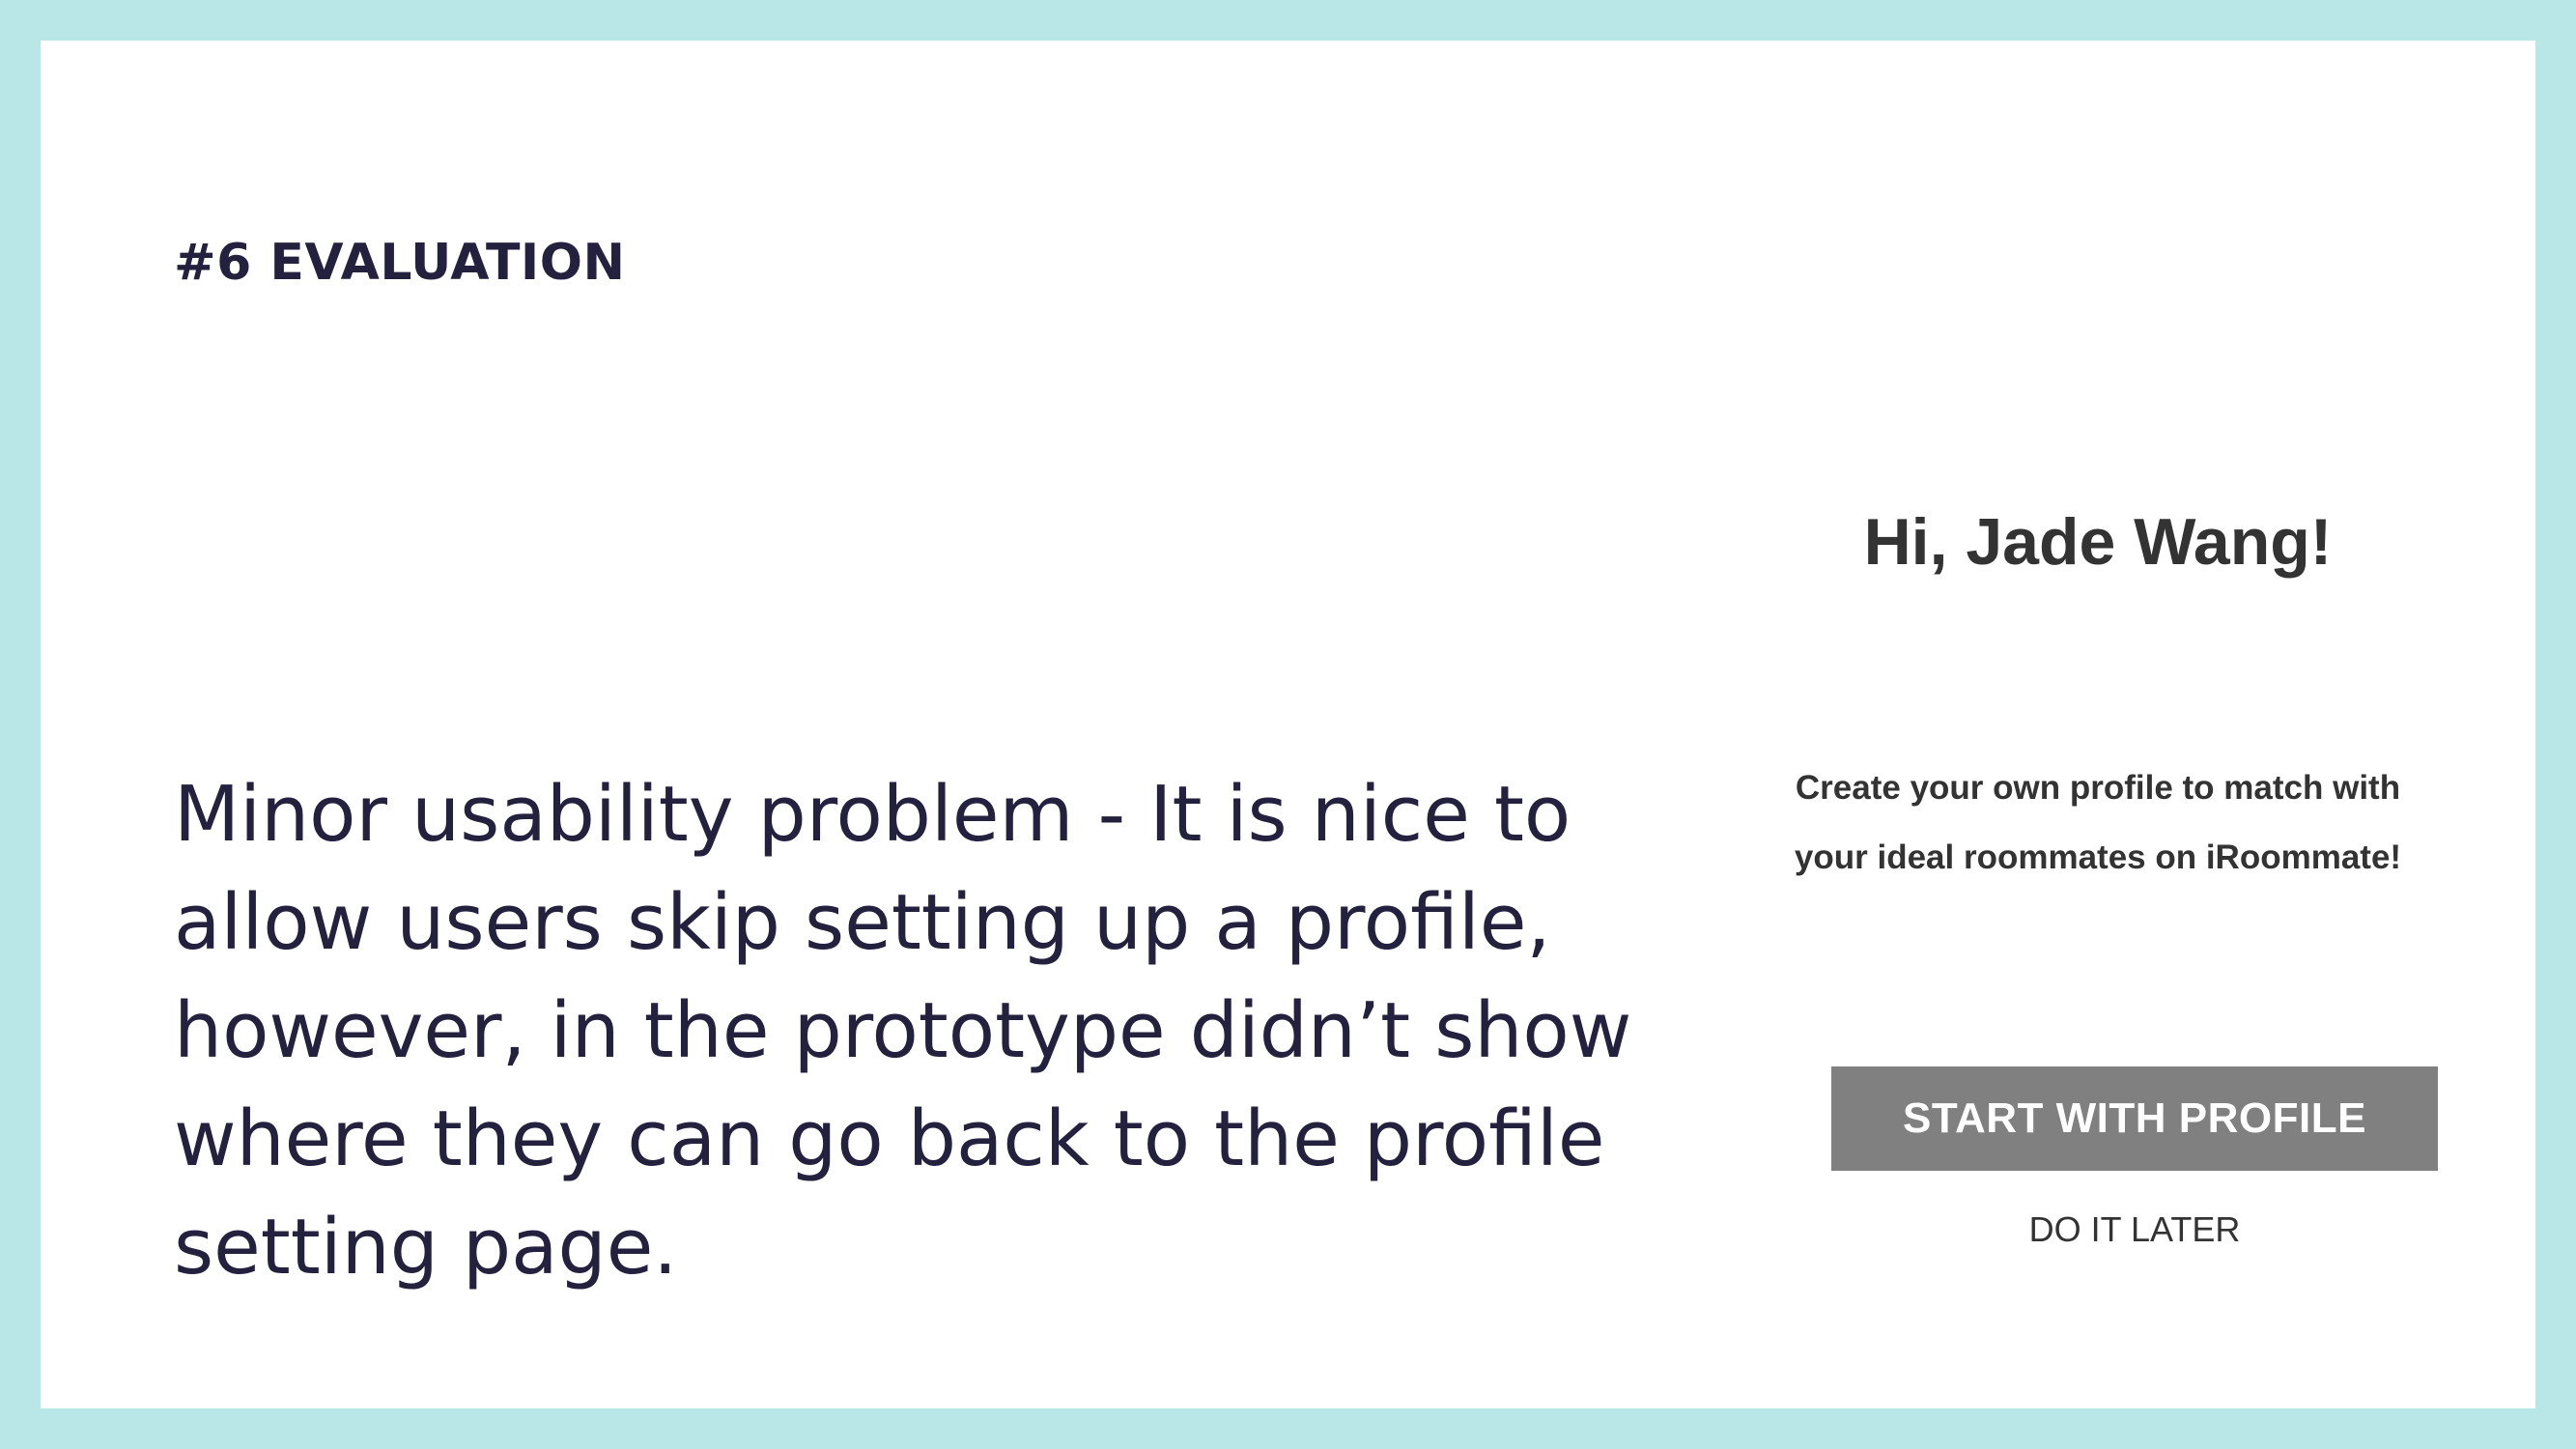  I want to click on subtitle-line-1: Create your own profile to match with, so click(2098, 788).